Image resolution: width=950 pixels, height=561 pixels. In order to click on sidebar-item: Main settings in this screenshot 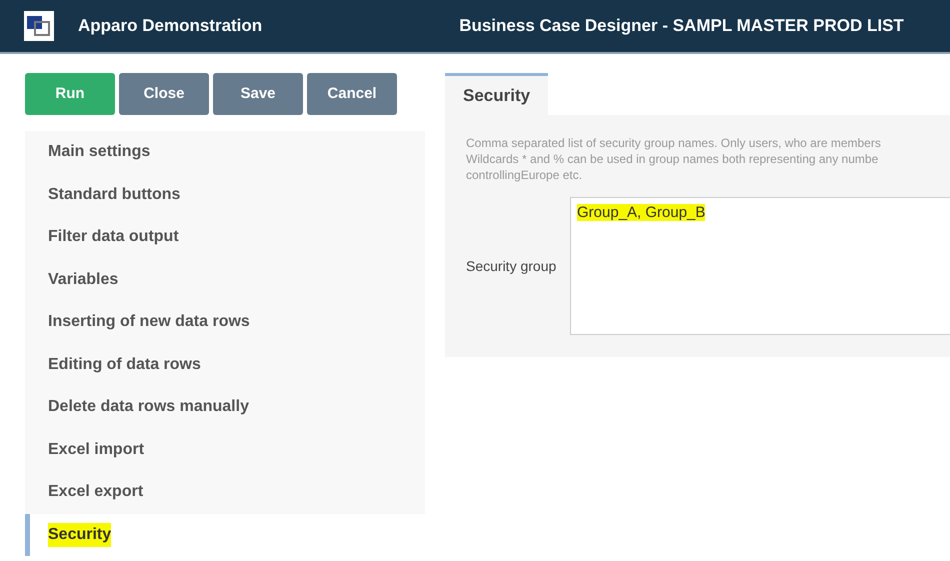, I will do `click(225, 152)`.